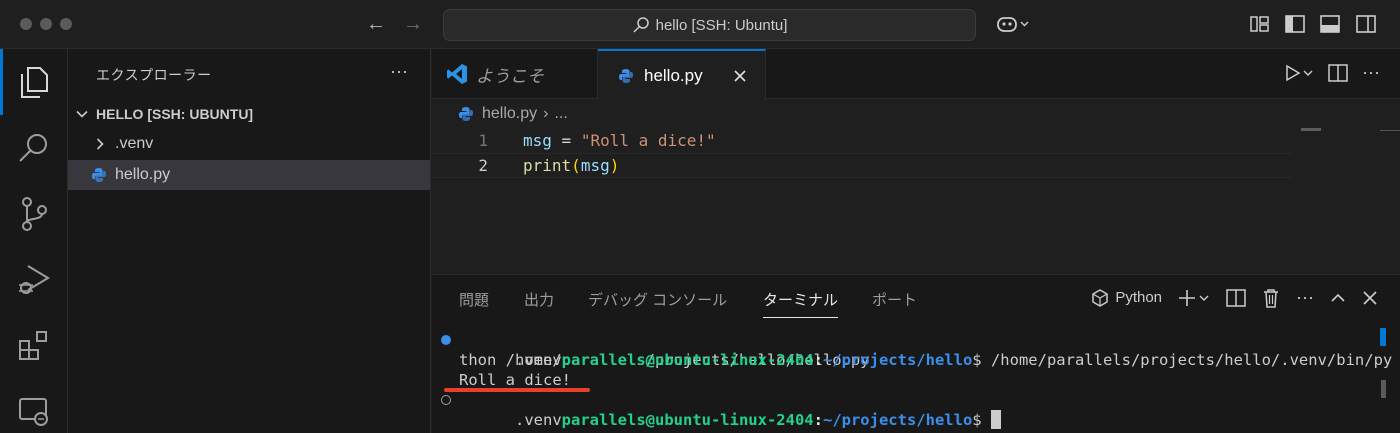 The image size is (1400, 433). I want to click on tab-ports: ポート, so click(894, 299).